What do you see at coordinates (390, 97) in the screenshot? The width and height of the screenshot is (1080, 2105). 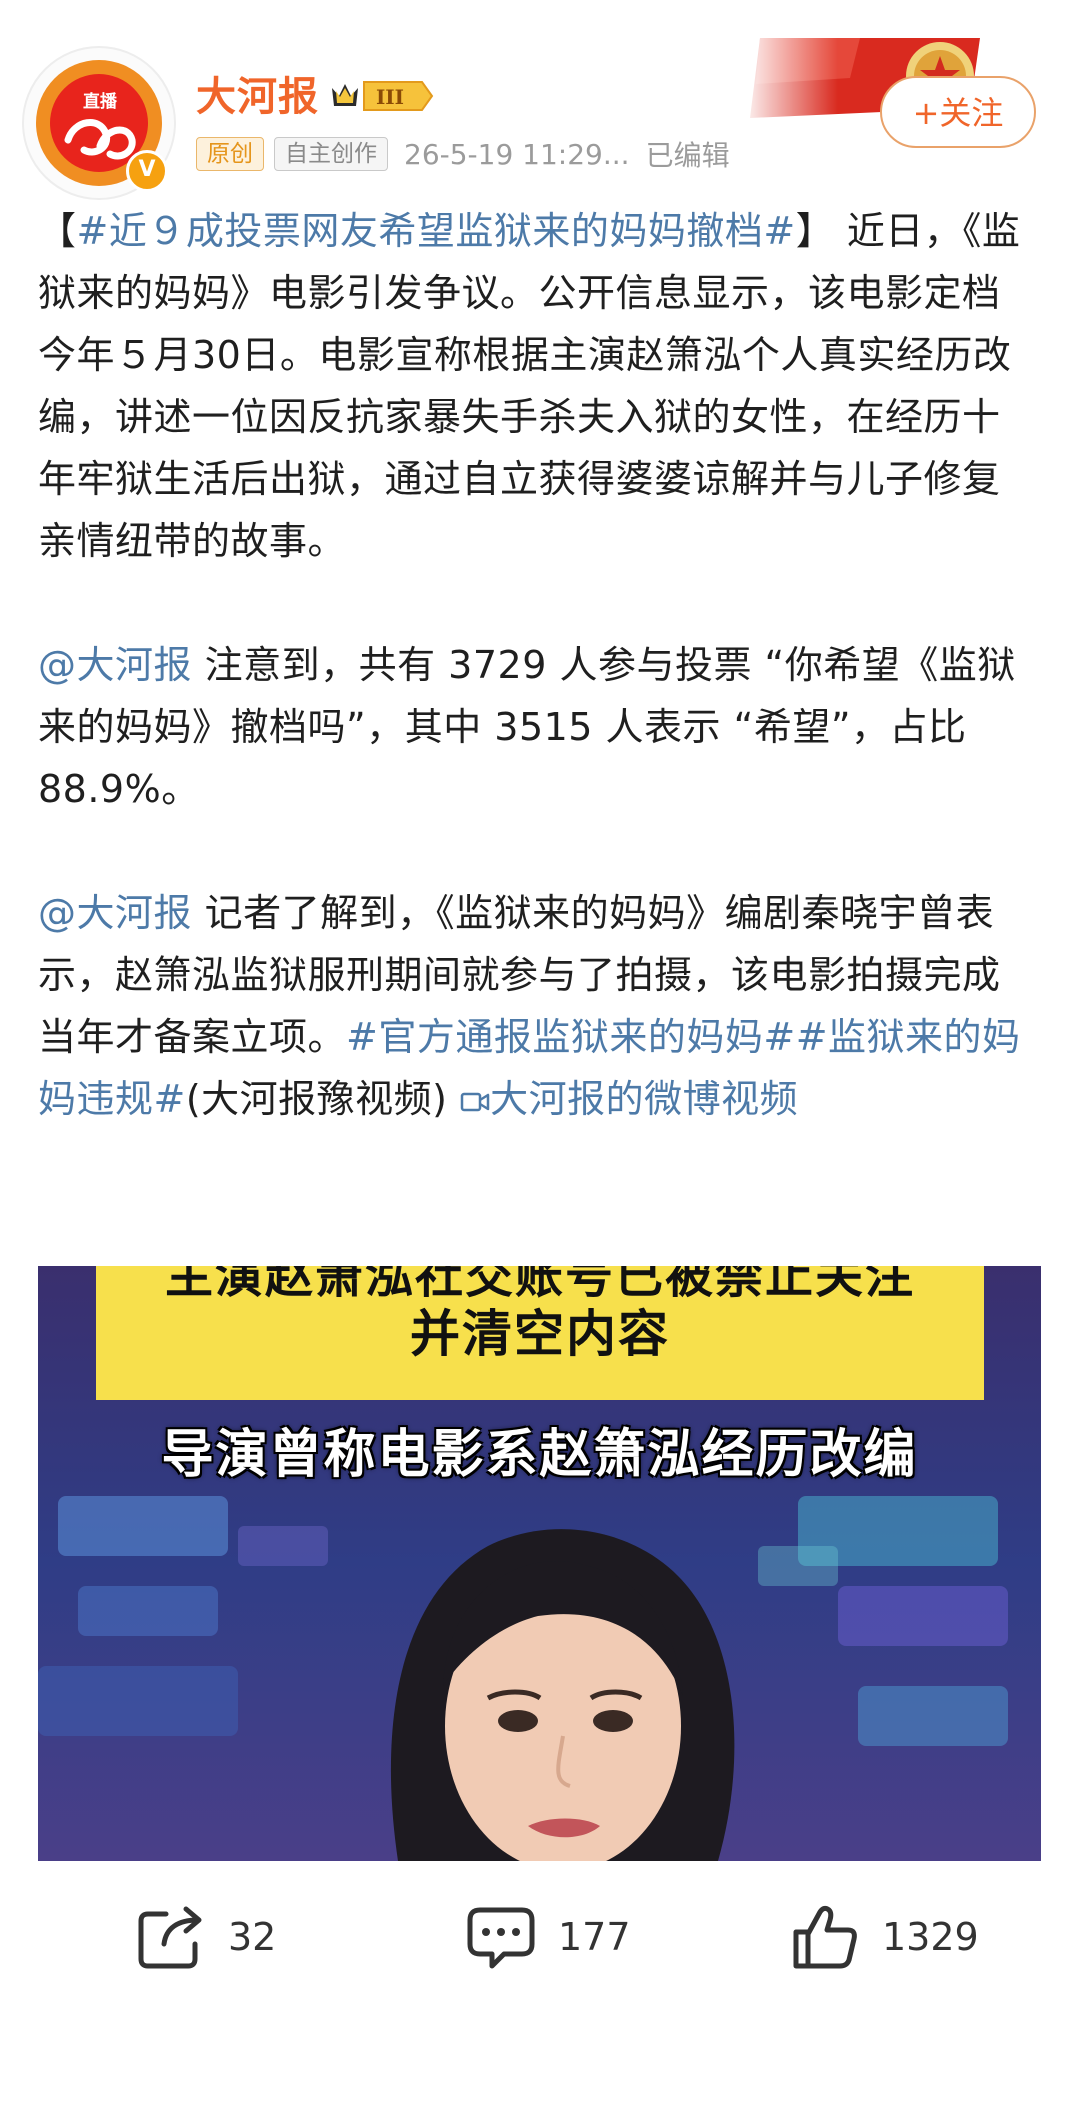 I see `vip-level-label: III` at bounding box center [390, 97].